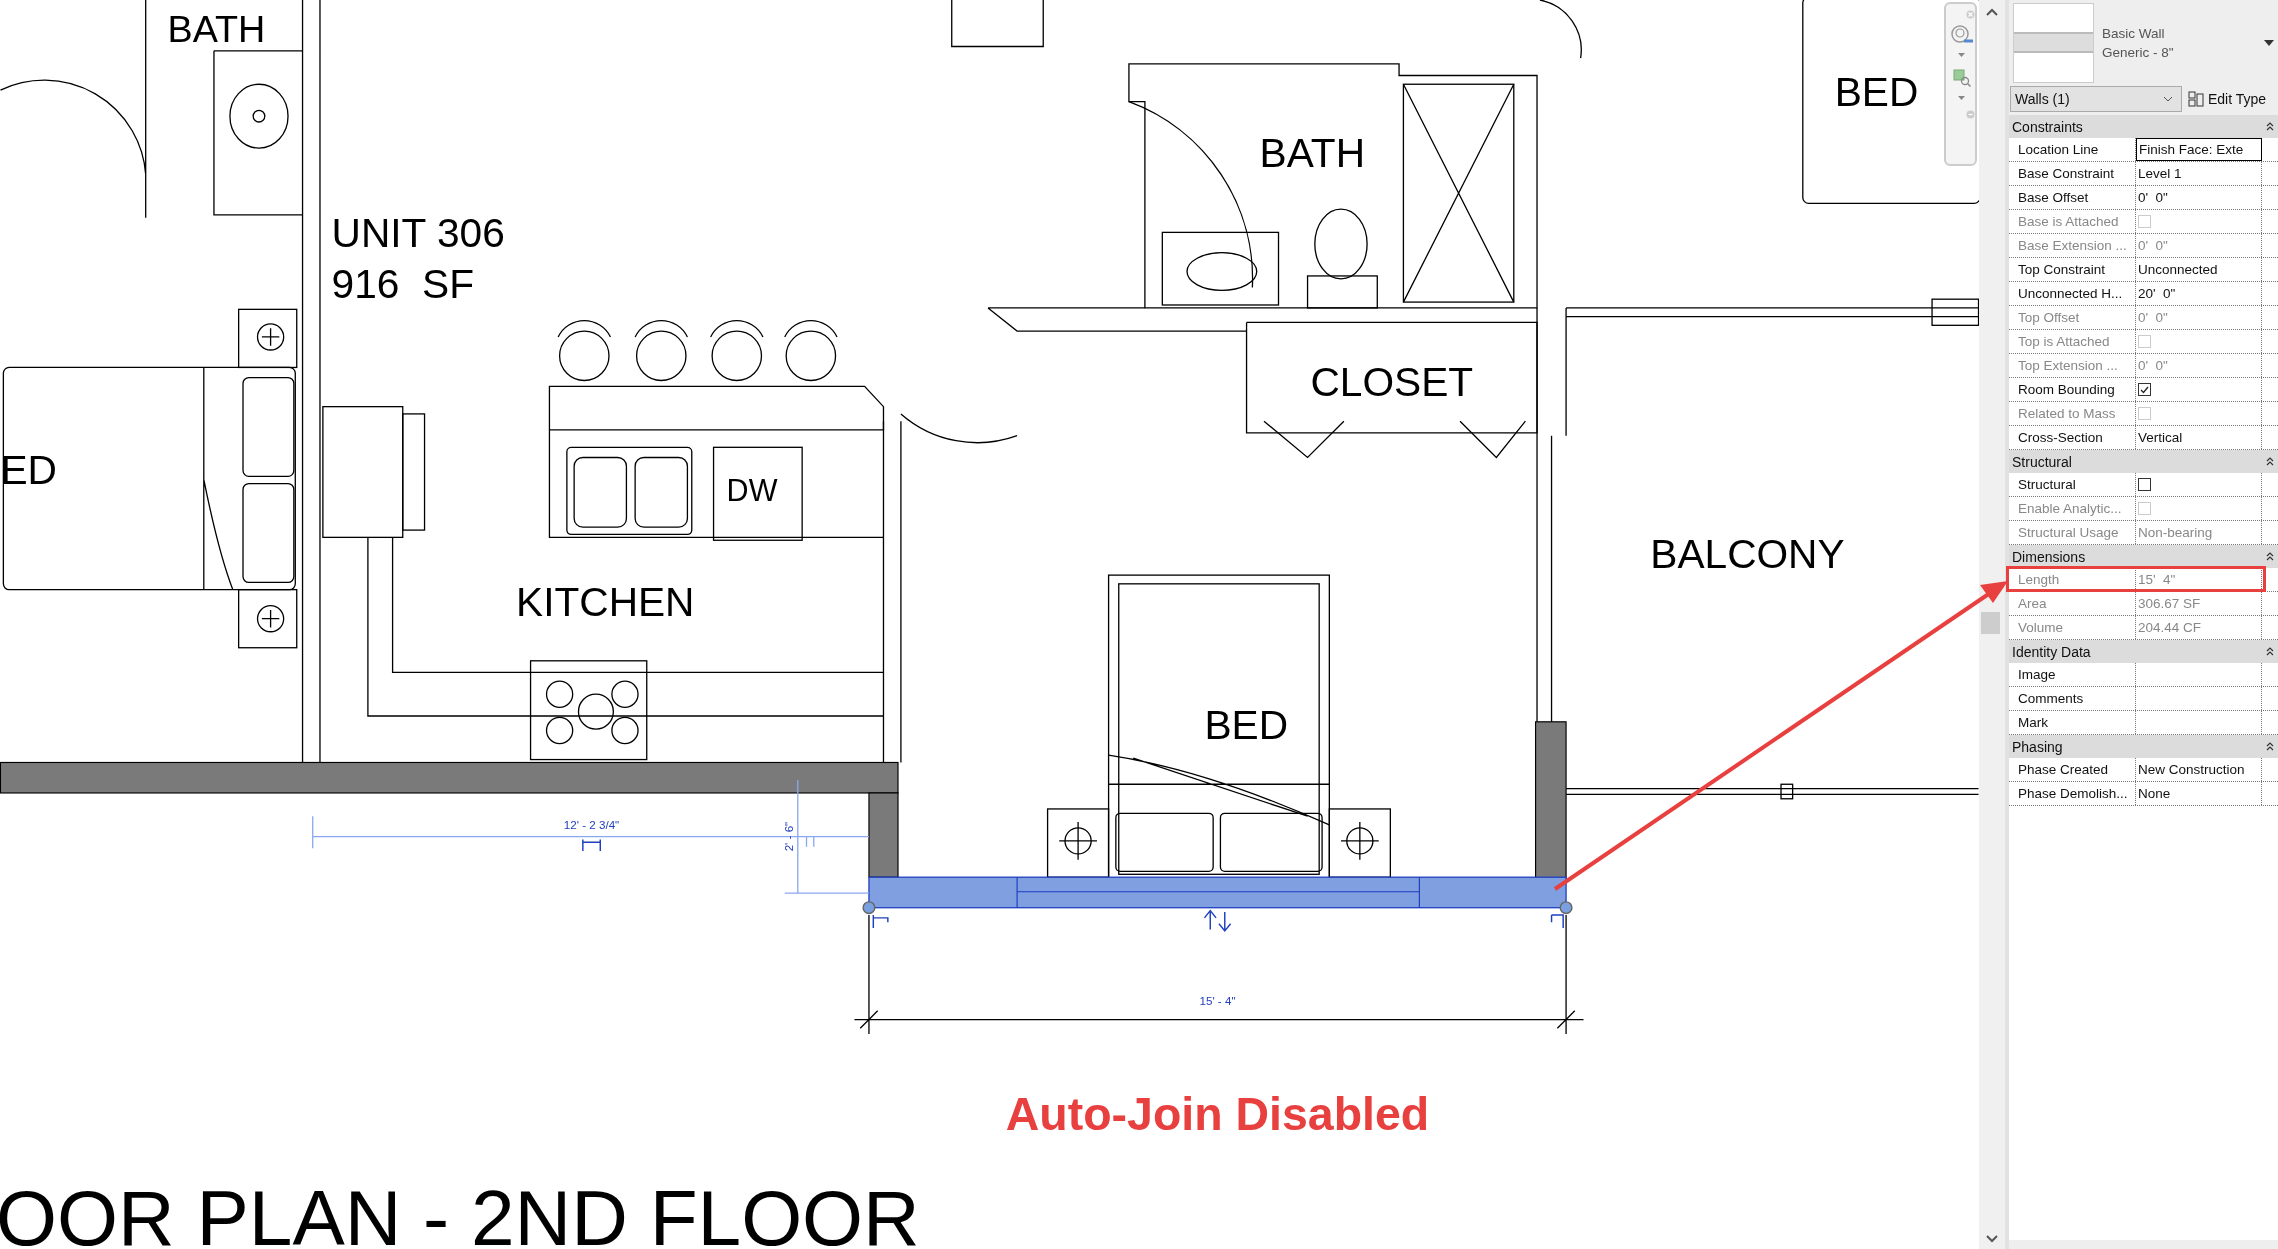 This screenshot has height=1249, width=2278. I want to click on group-header: Structural, so click(2042, 461).